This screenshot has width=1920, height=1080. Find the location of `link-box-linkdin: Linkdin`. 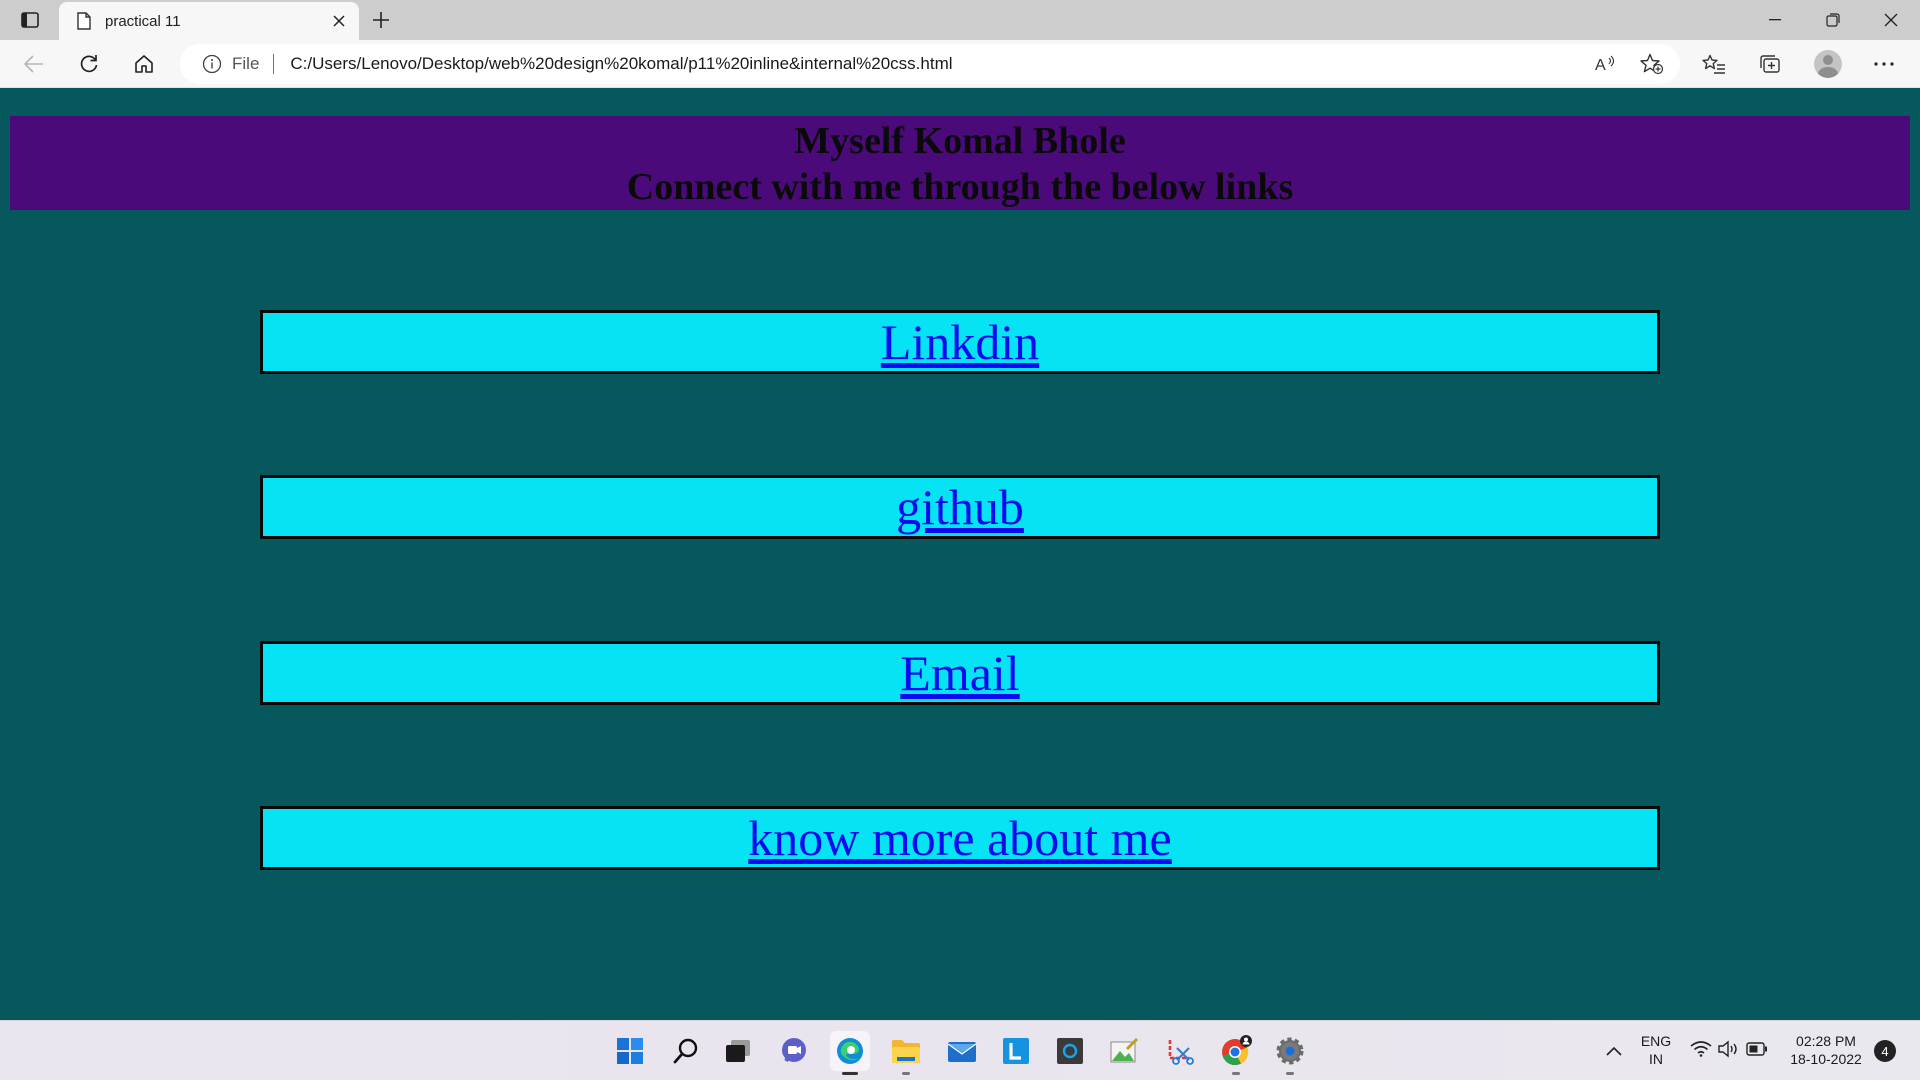

link-box-linkdin: Linkdin is located at coordinates (960, 342).